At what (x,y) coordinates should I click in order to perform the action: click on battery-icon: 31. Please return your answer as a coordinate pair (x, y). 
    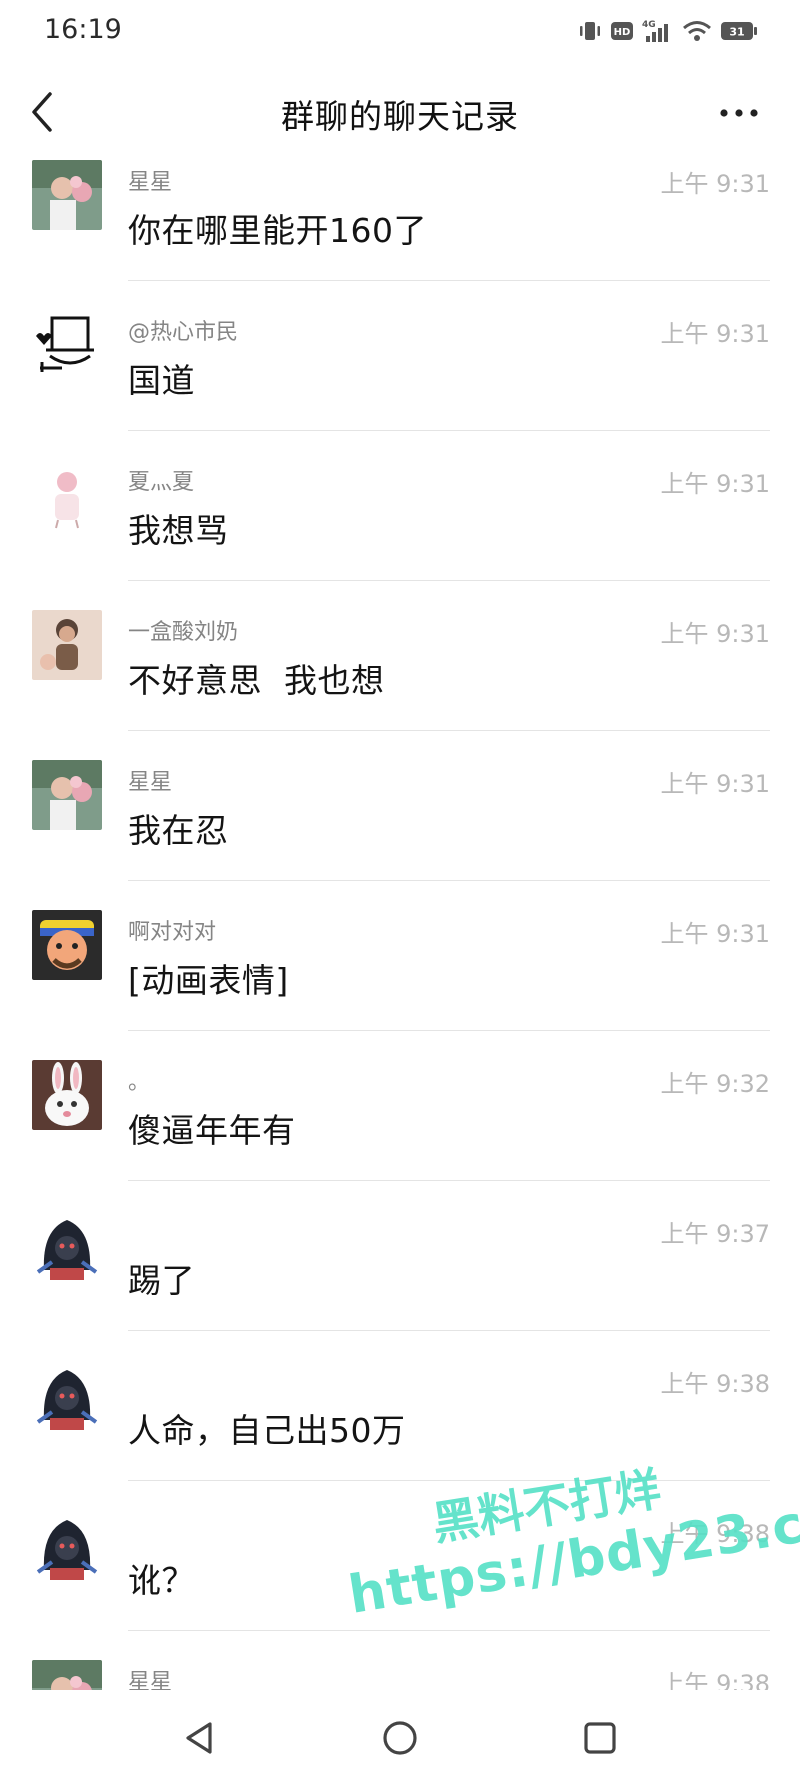
    Looking at the image, I should click on (739, 31).